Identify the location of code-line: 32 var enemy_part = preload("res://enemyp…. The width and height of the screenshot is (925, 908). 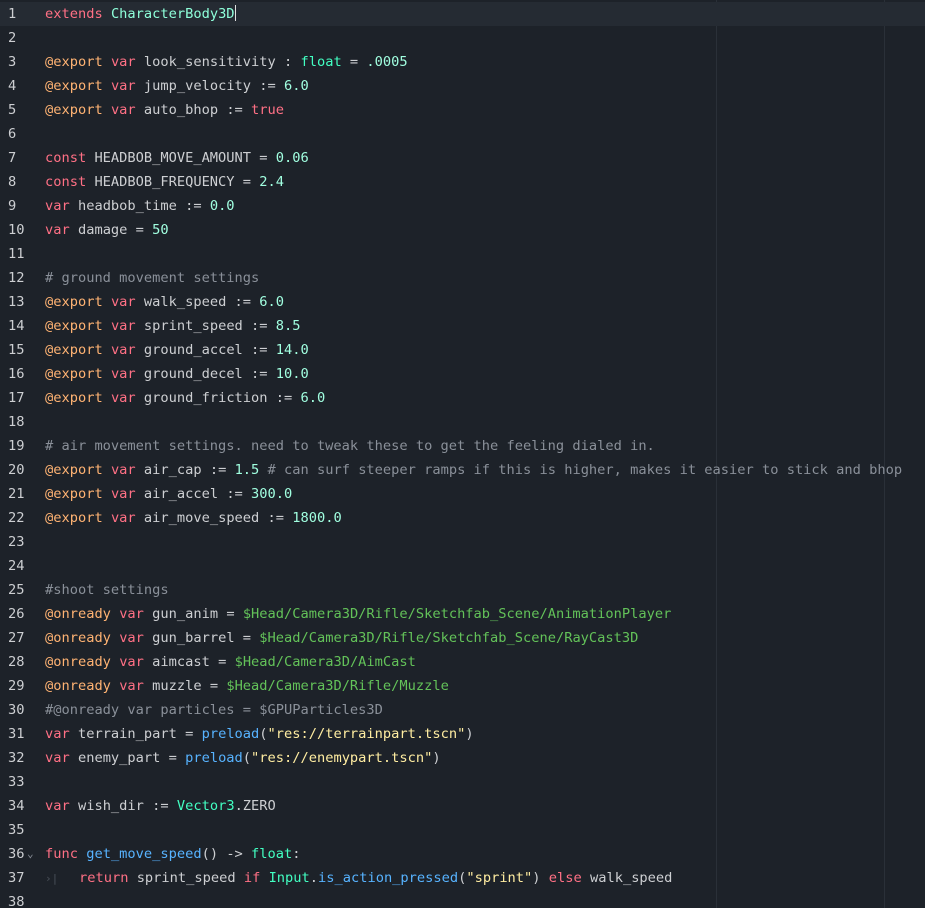
(462, 758).